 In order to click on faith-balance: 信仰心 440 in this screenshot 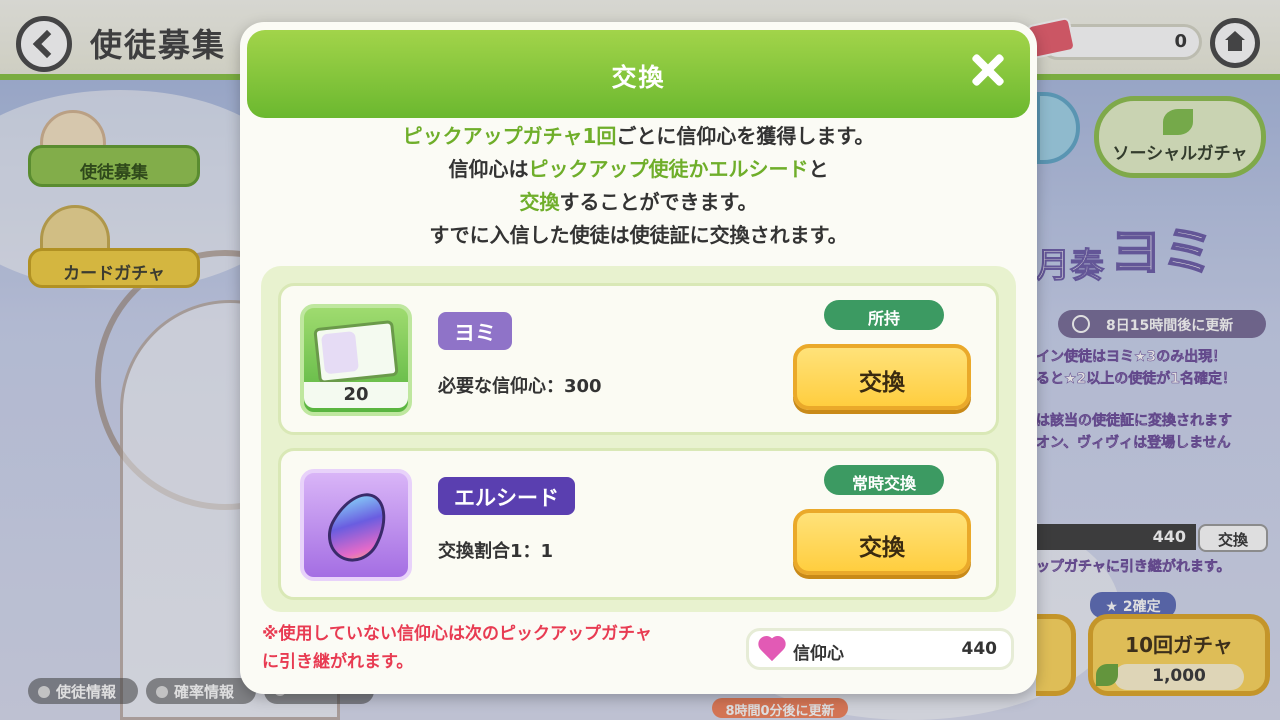, I will do `click(880, 649)`.